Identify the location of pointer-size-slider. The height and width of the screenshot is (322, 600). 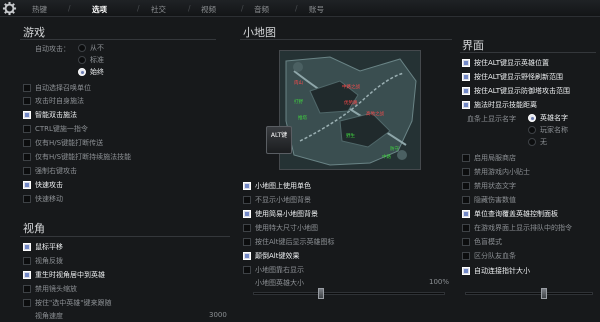
(529, 293).